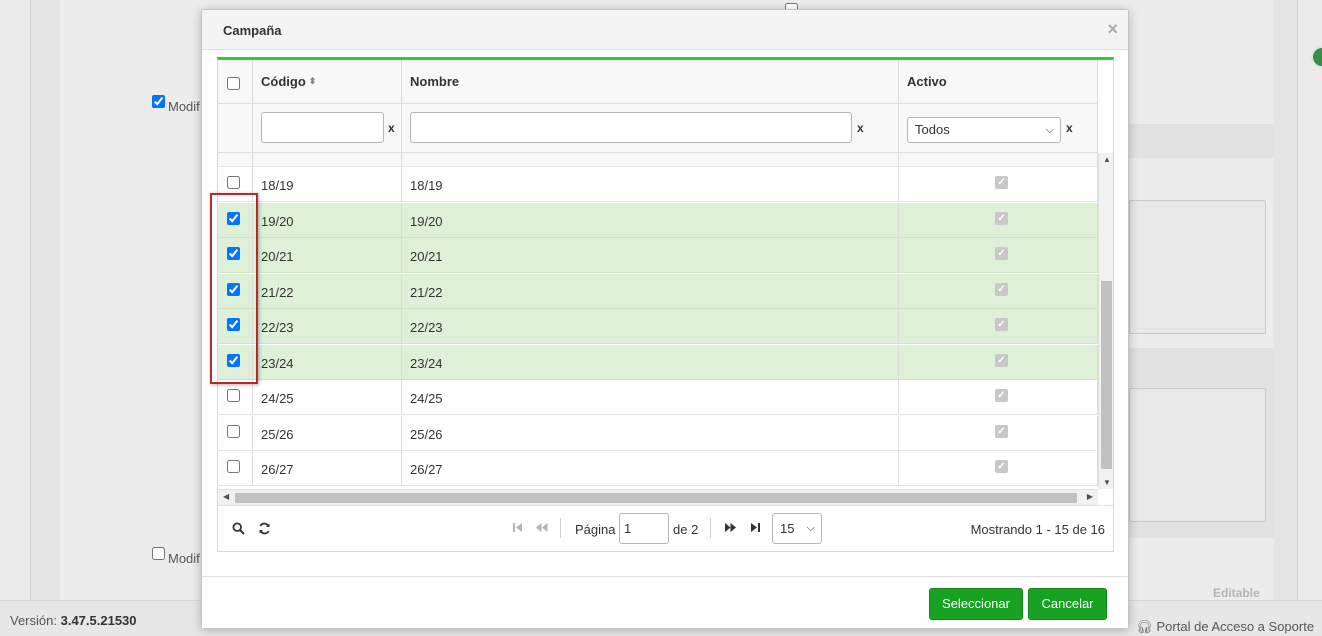  What do you see at coordinates (650, 397) in the screenshot?
I see `nombre-cell: 24/25` at bounding box center [650, 397].